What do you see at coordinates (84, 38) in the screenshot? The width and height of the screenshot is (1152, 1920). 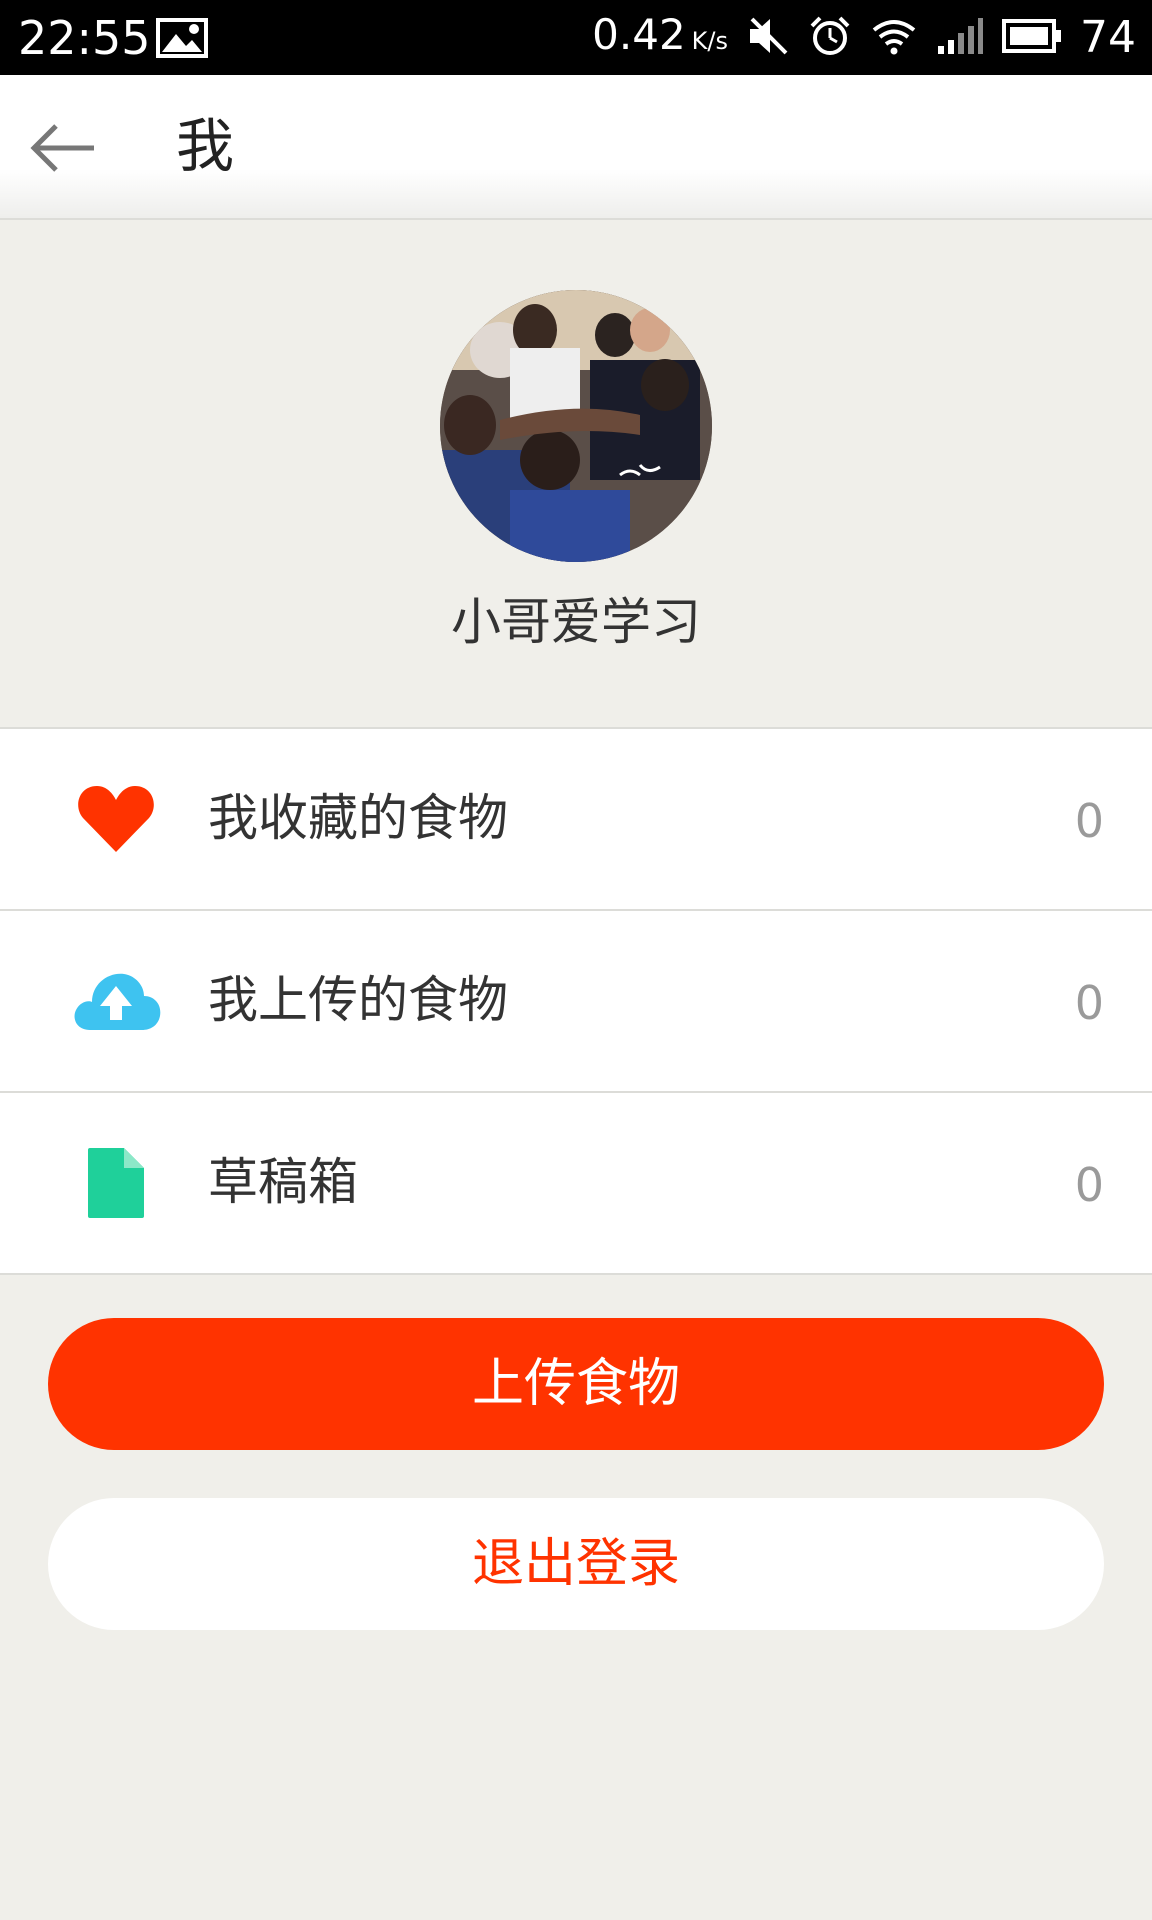 I see `status-time: 22:55` at bounding box center [84, 38].